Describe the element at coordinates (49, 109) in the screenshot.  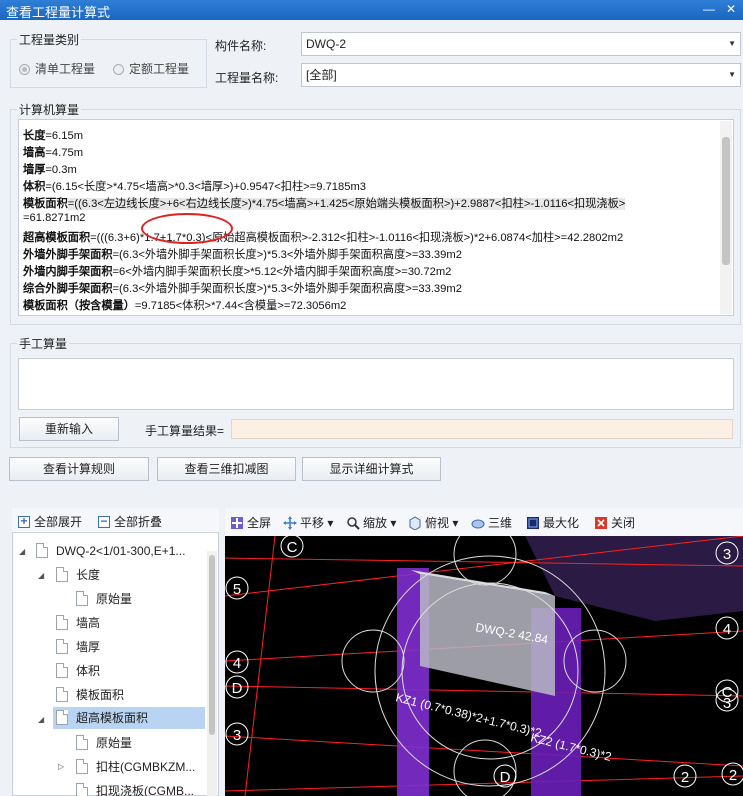
I see `calc-group-label: 计算机算量` at that location.